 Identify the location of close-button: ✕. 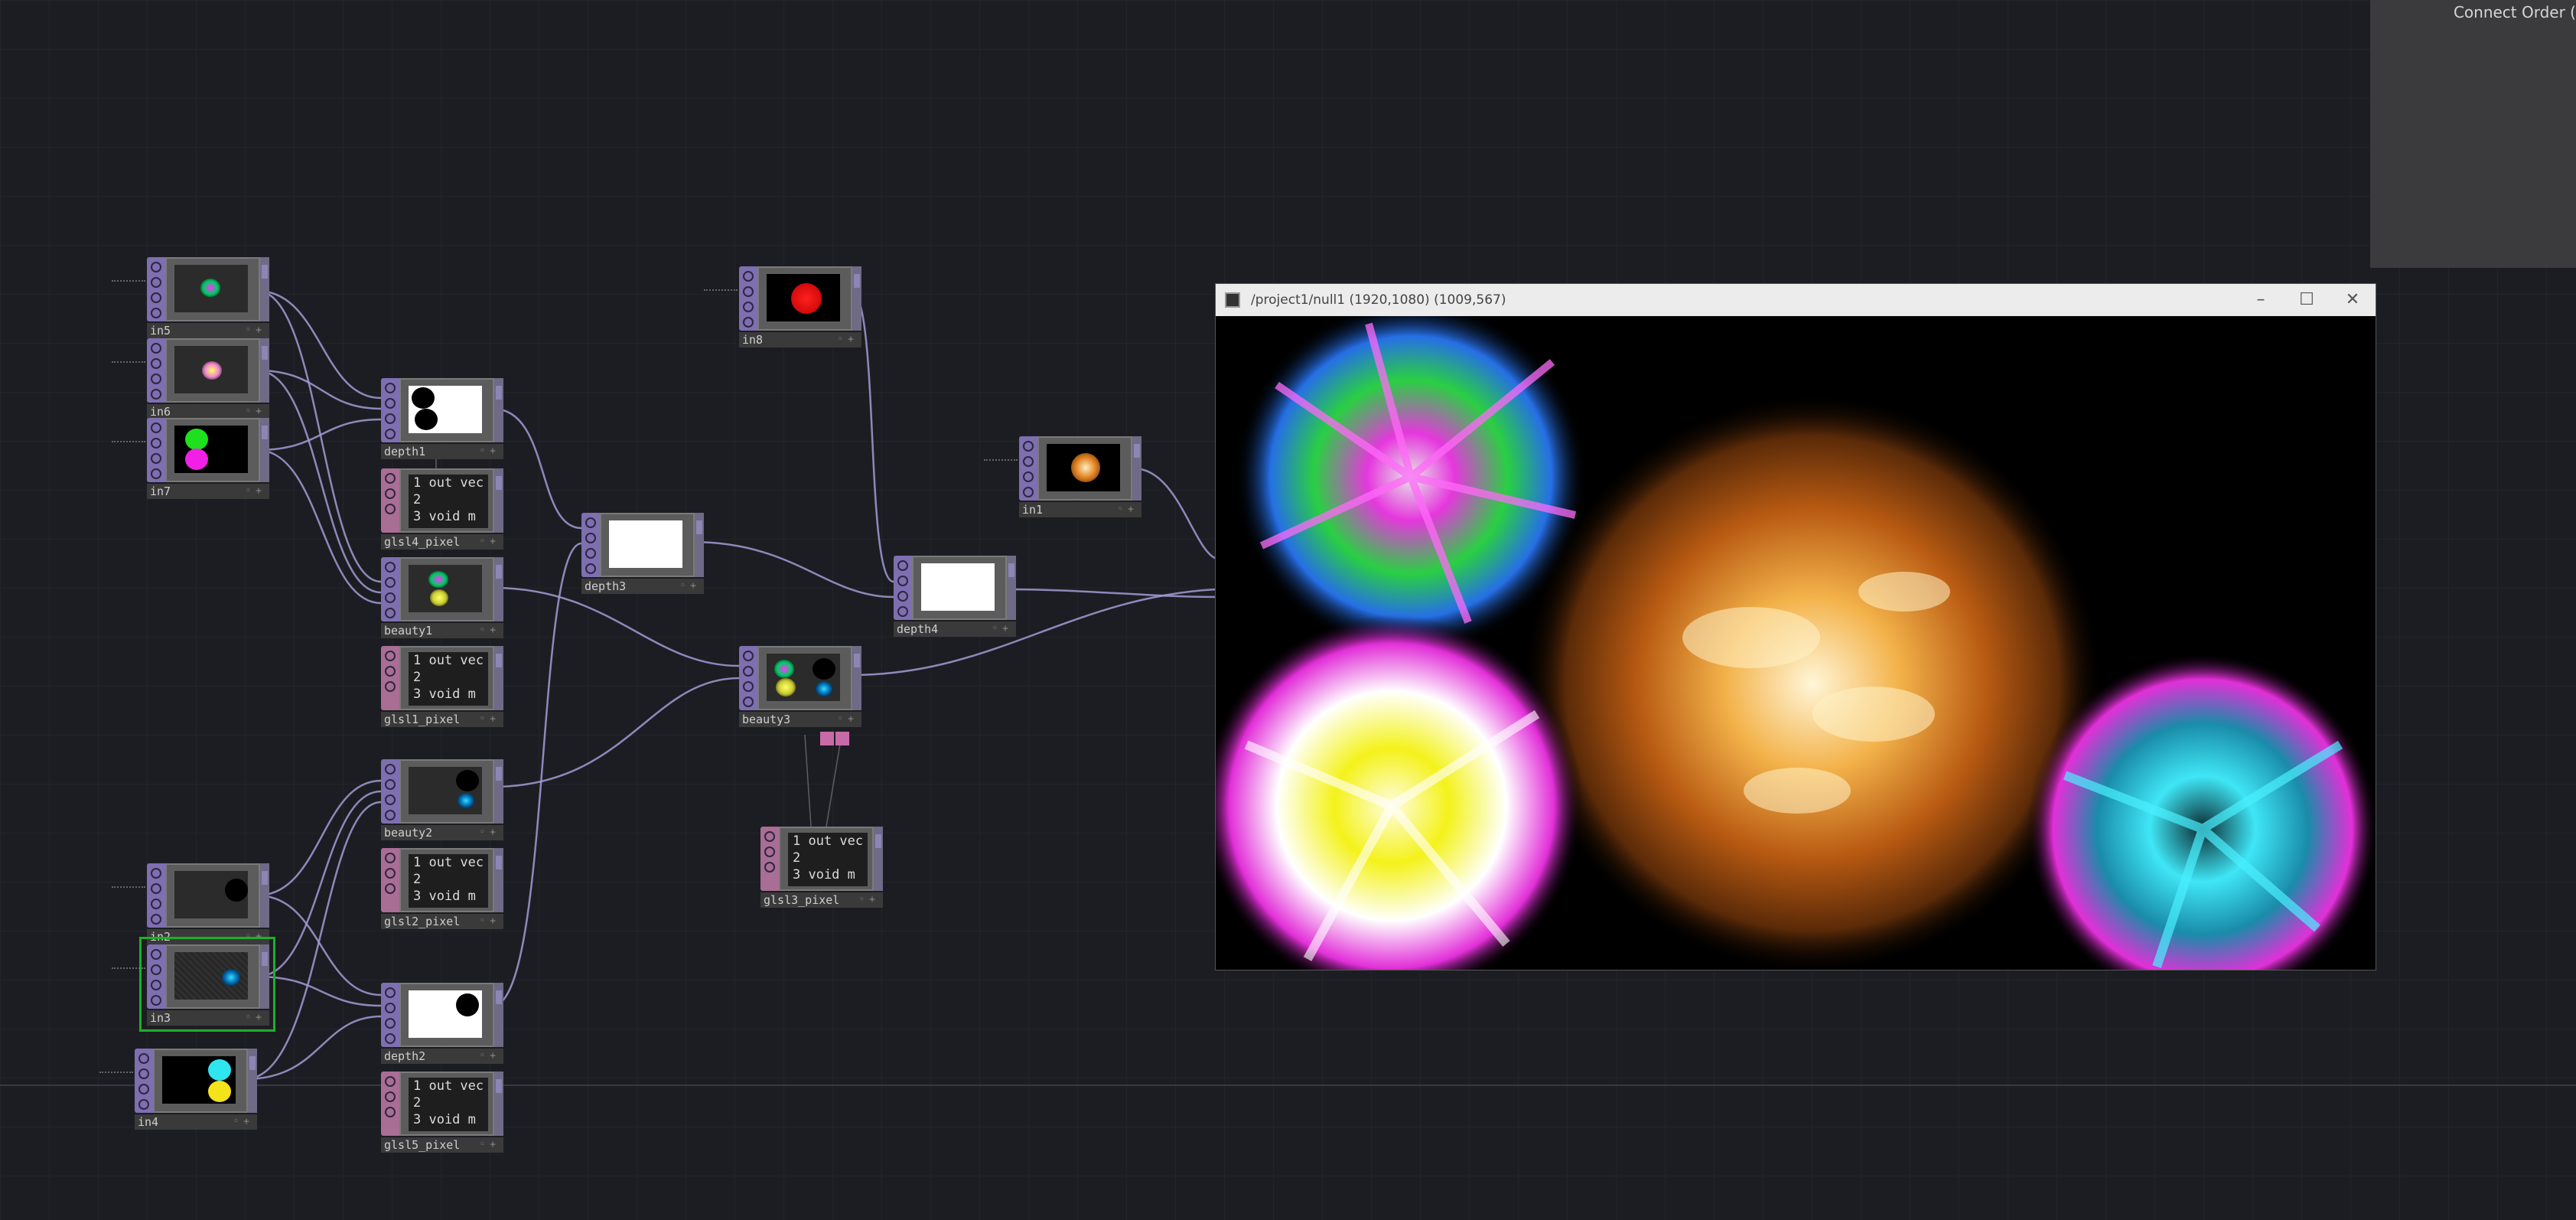
(2353, 300).